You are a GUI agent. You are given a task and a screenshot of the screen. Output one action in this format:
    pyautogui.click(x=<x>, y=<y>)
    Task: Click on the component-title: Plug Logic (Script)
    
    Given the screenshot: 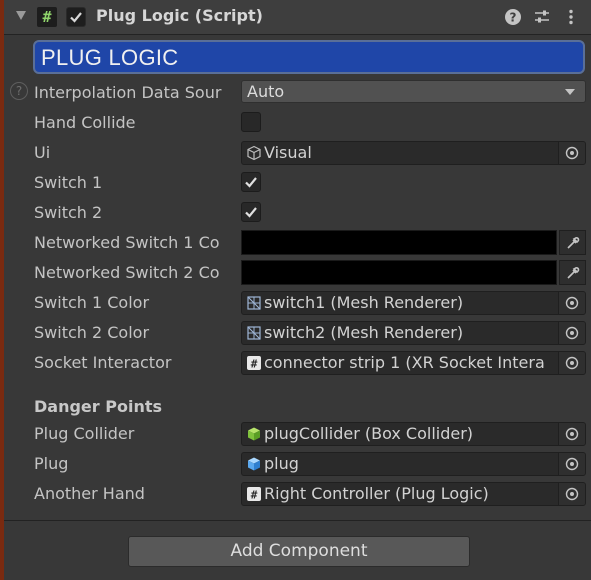 What is the action you would take?
    pyautogui.click(x=179, y=15)
    